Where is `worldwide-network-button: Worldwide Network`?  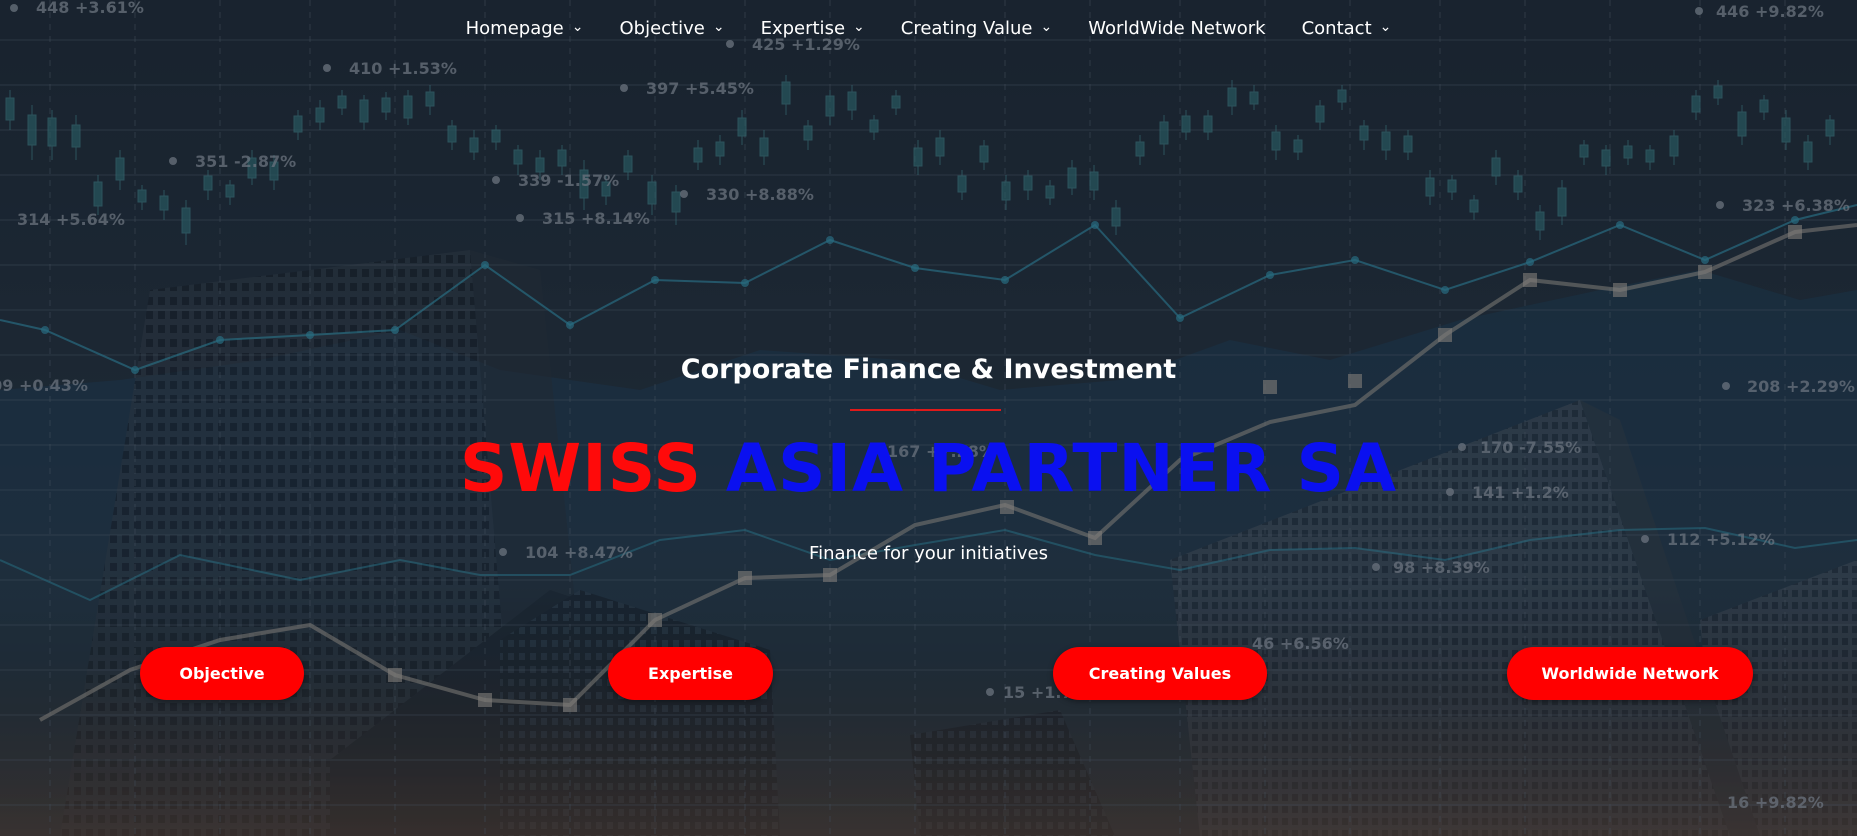 worldwide-network-button: Worldwide Network is located at coordinates (1630, 673).